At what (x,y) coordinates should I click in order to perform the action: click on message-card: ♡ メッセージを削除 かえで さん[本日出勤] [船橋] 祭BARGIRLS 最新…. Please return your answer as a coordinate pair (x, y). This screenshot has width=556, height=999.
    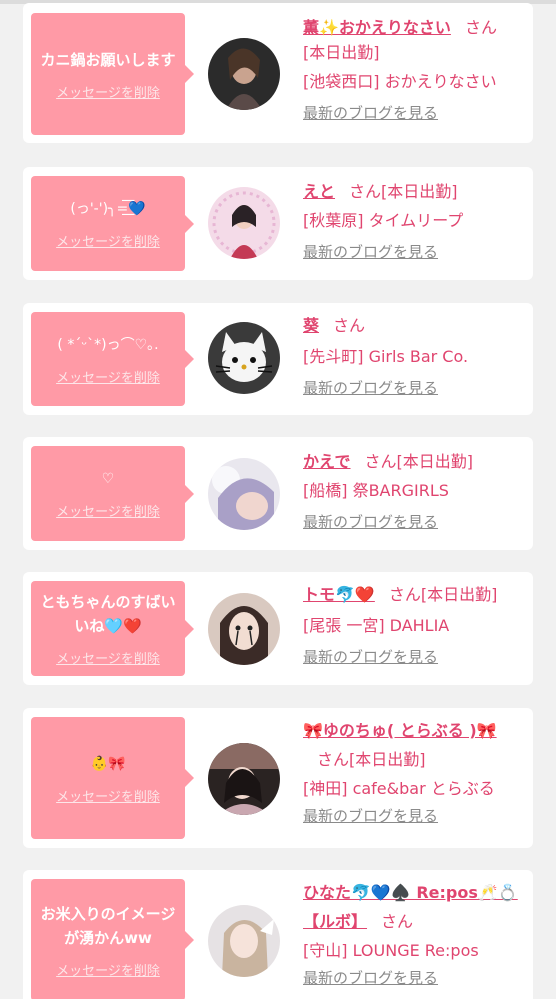
    Looking at the image, I should click on (278, 493).